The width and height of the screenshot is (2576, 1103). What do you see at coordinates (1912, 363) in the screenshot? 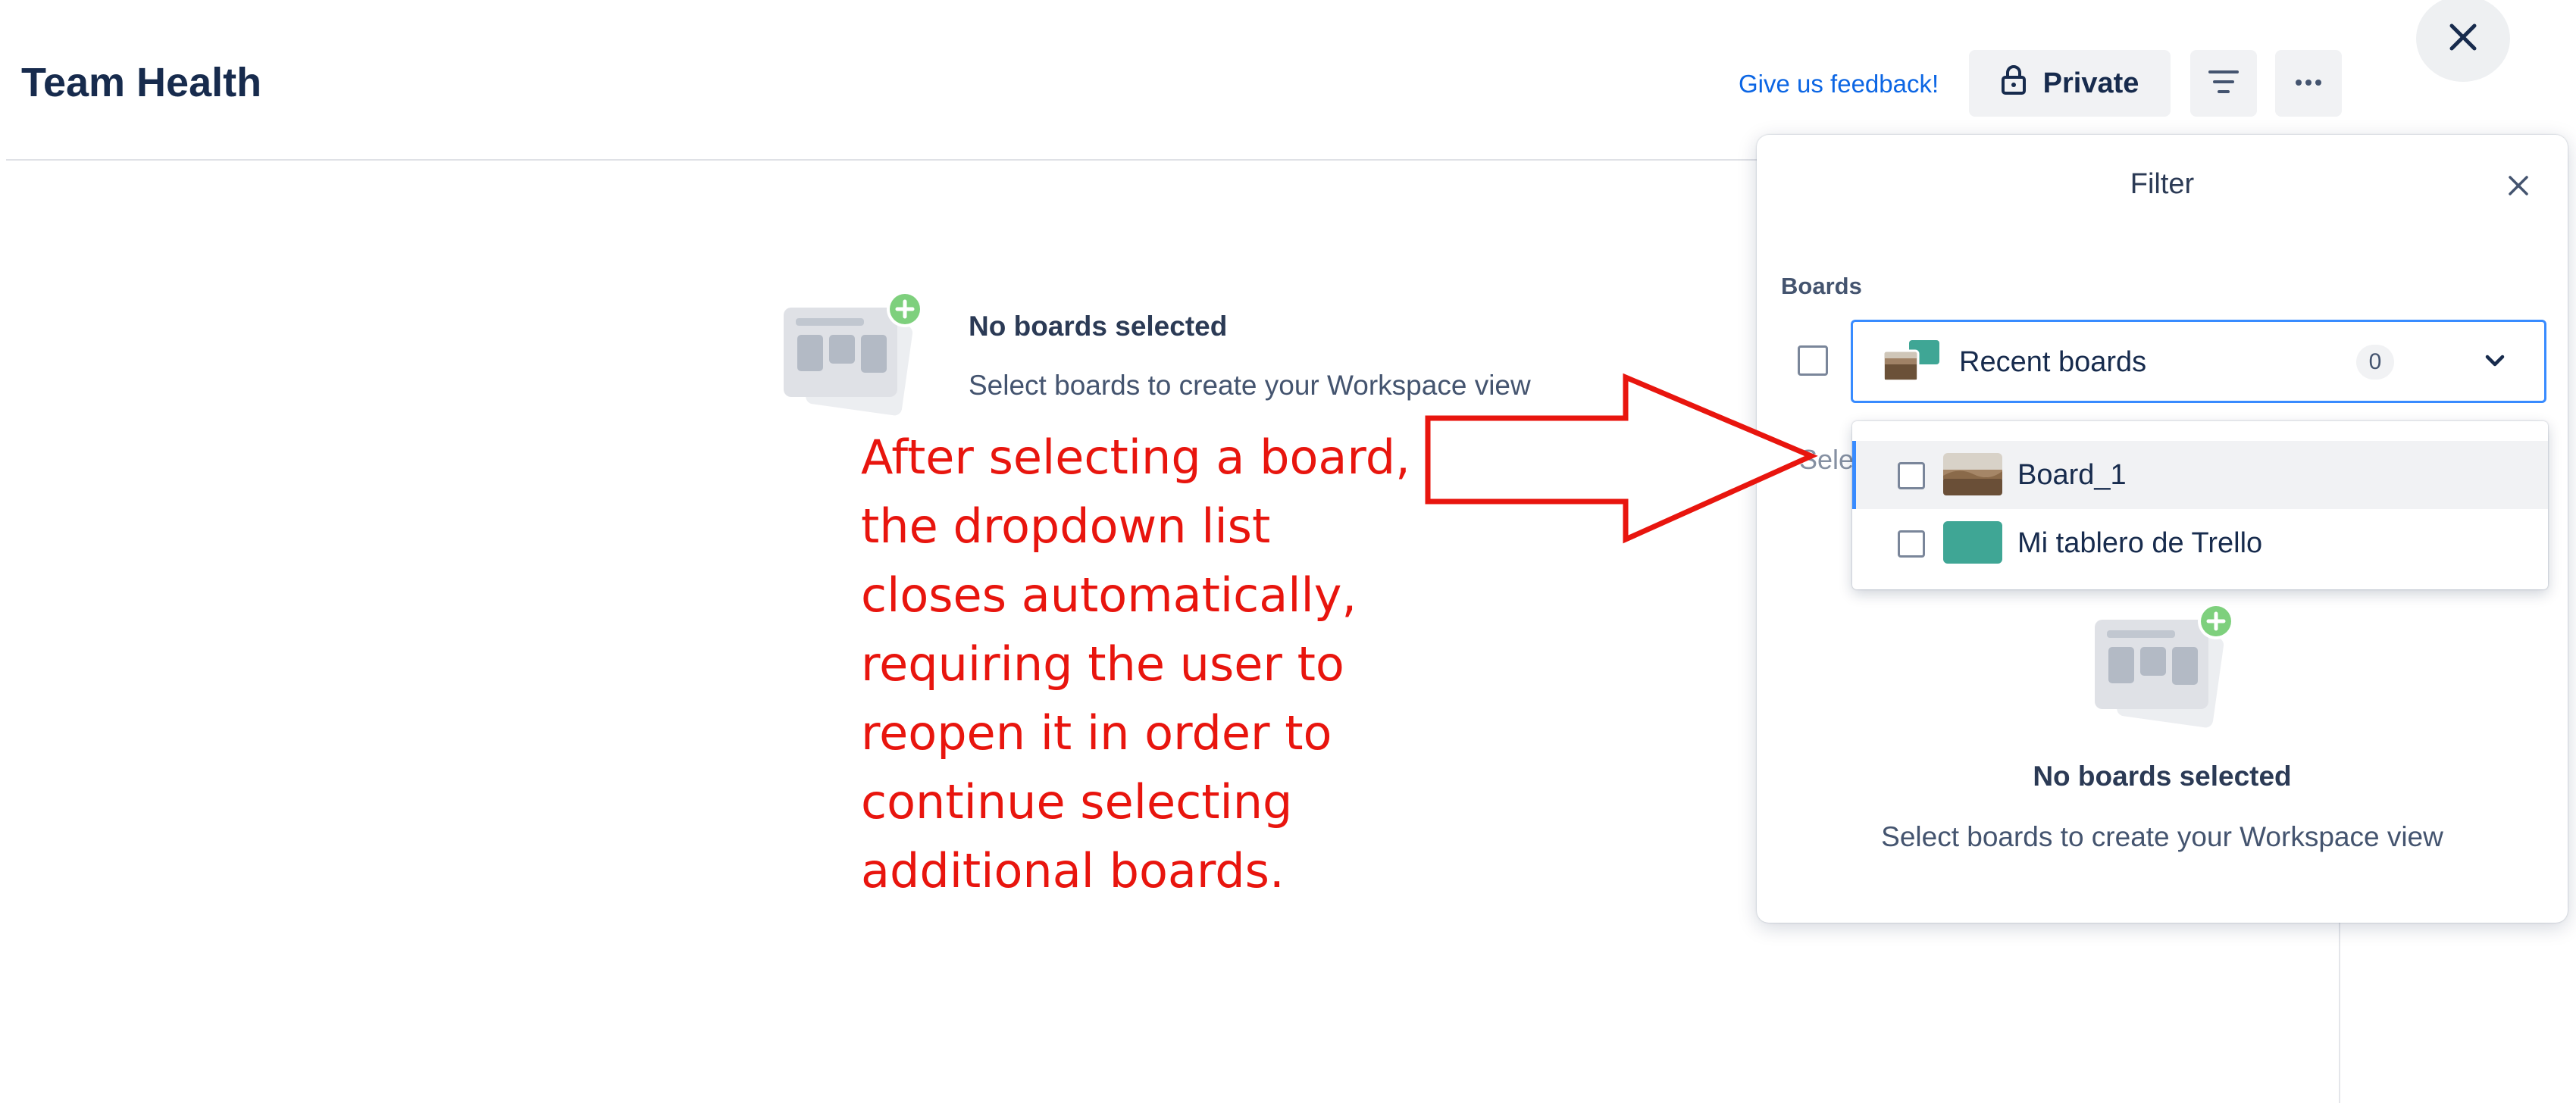
I see `boards-stack-icon` at bounding box center [1912, 363].